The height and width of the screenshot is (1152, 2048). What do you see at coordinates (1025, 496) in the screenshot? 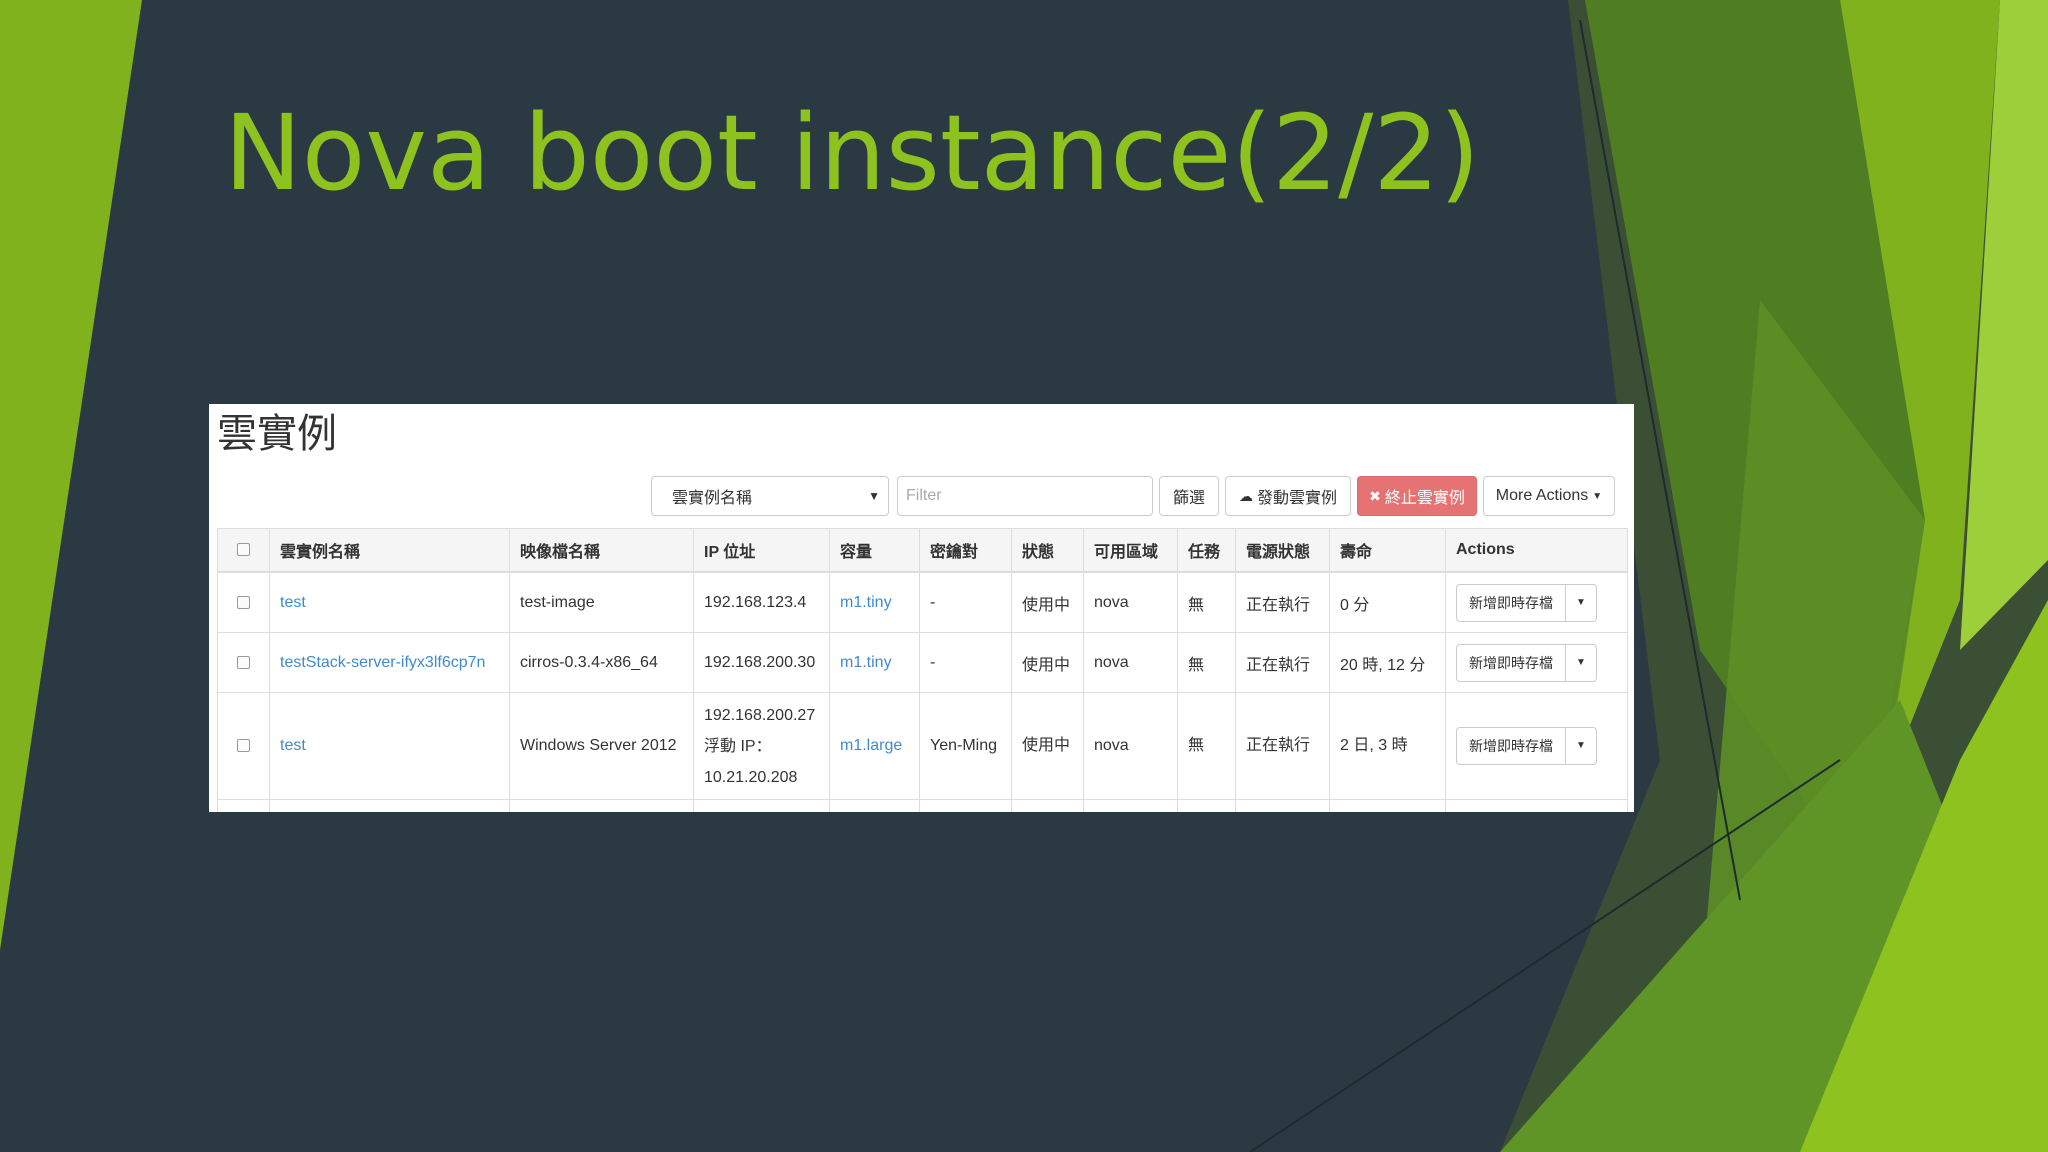
I see `filter-input: Filter` at bounding box center [1025, 496].